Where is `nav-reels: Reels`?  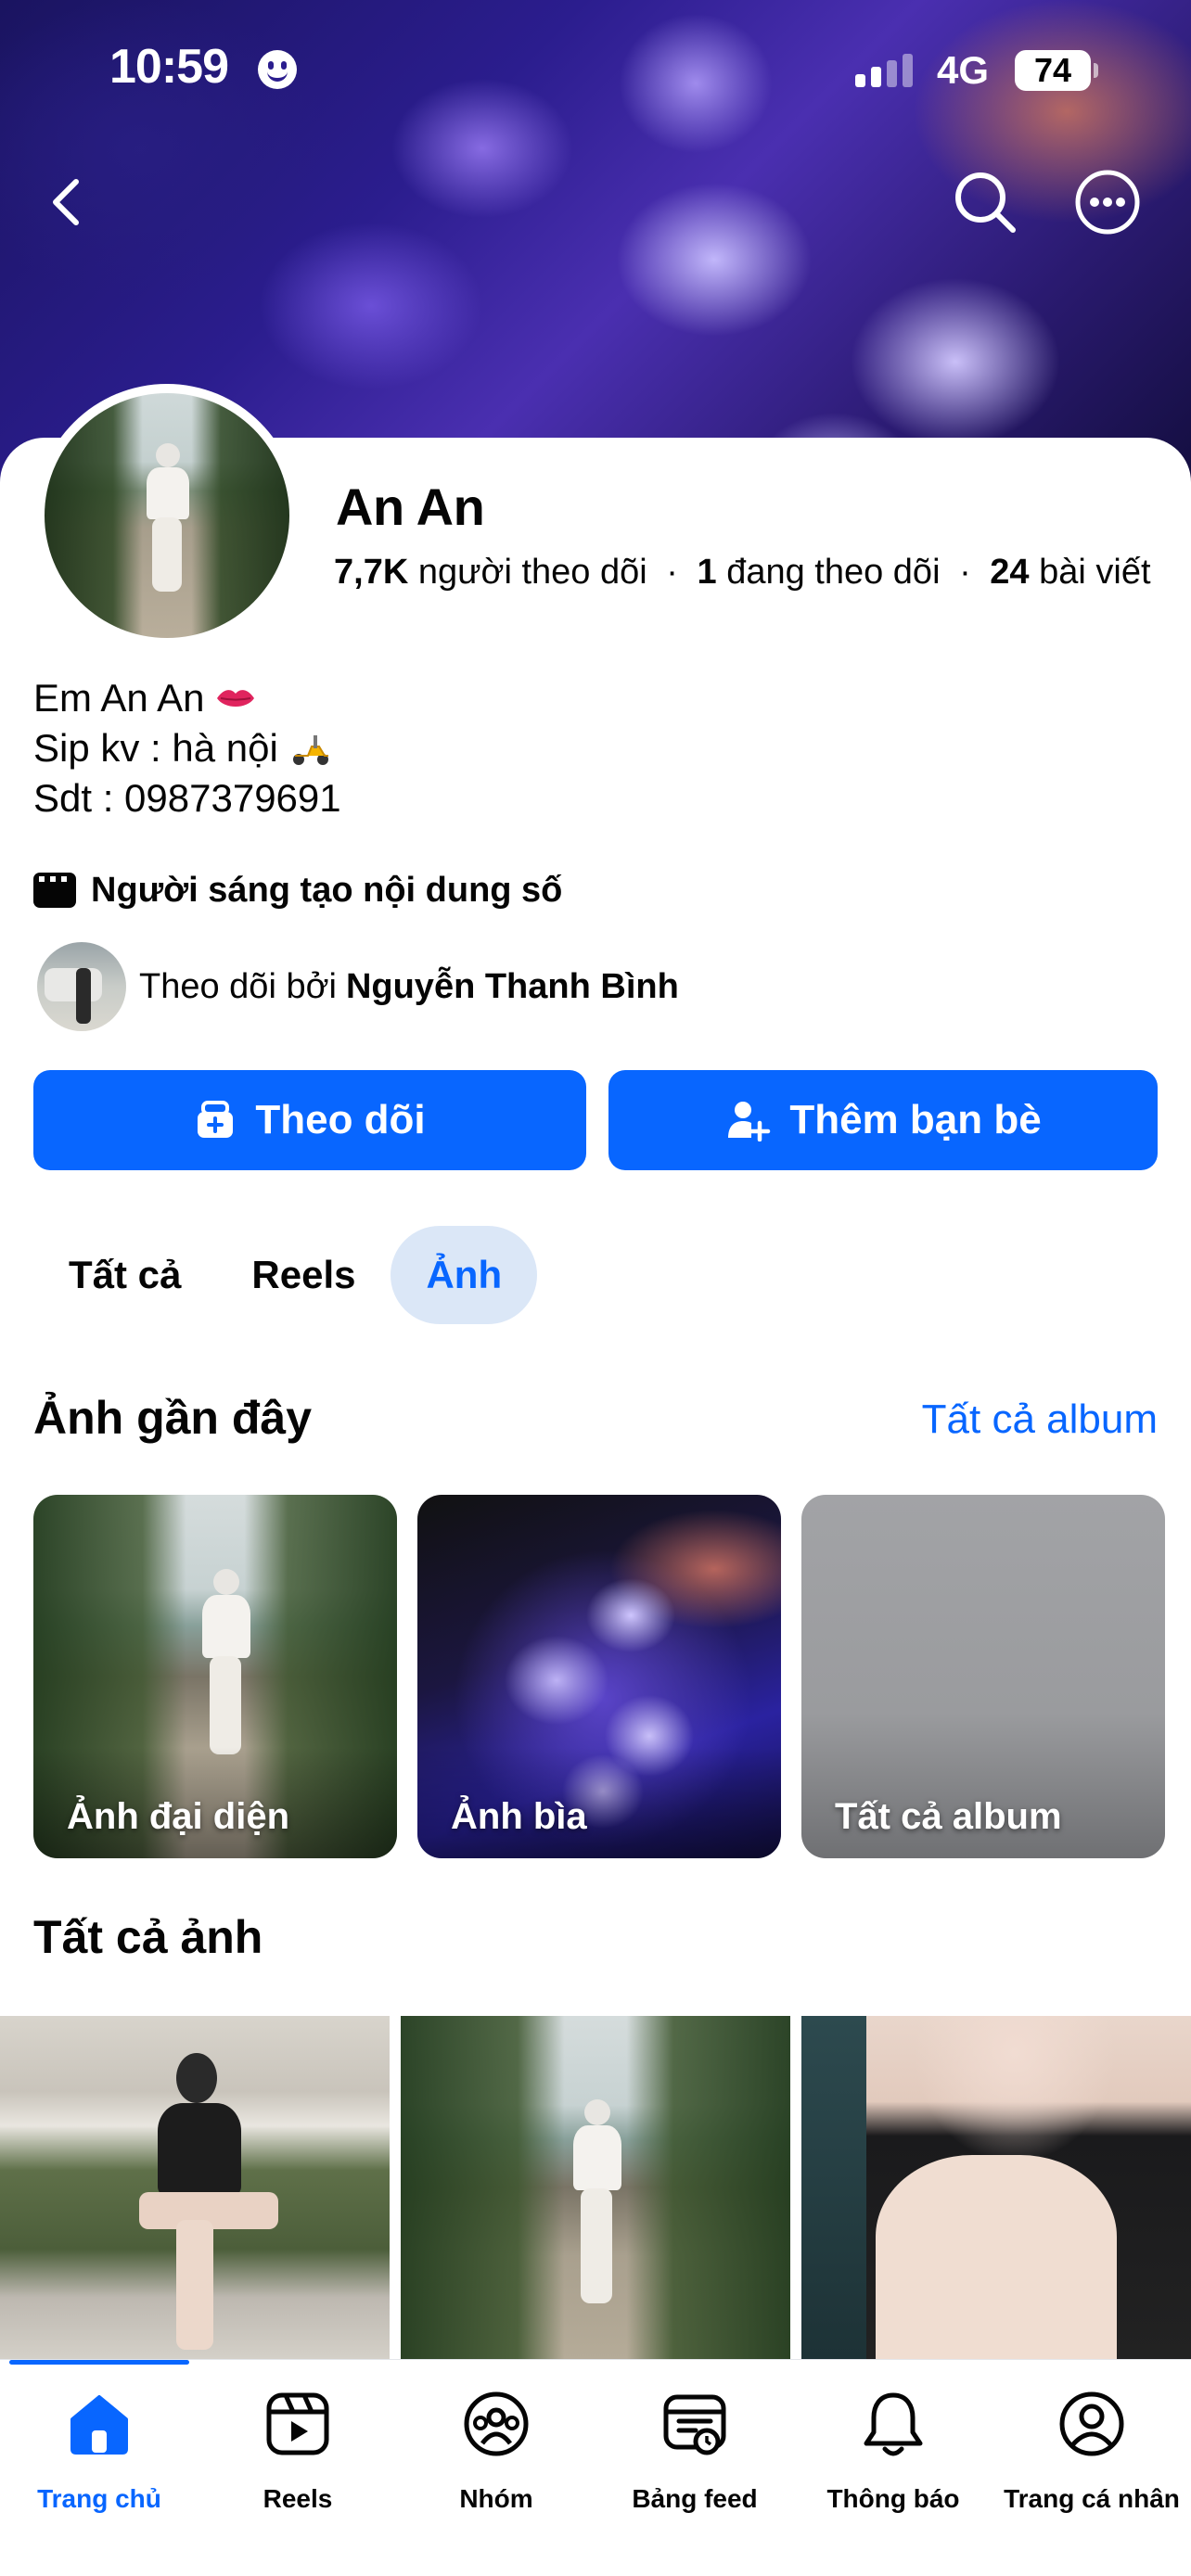
nav-reels: Reels is located at coordinates (297, 2449).